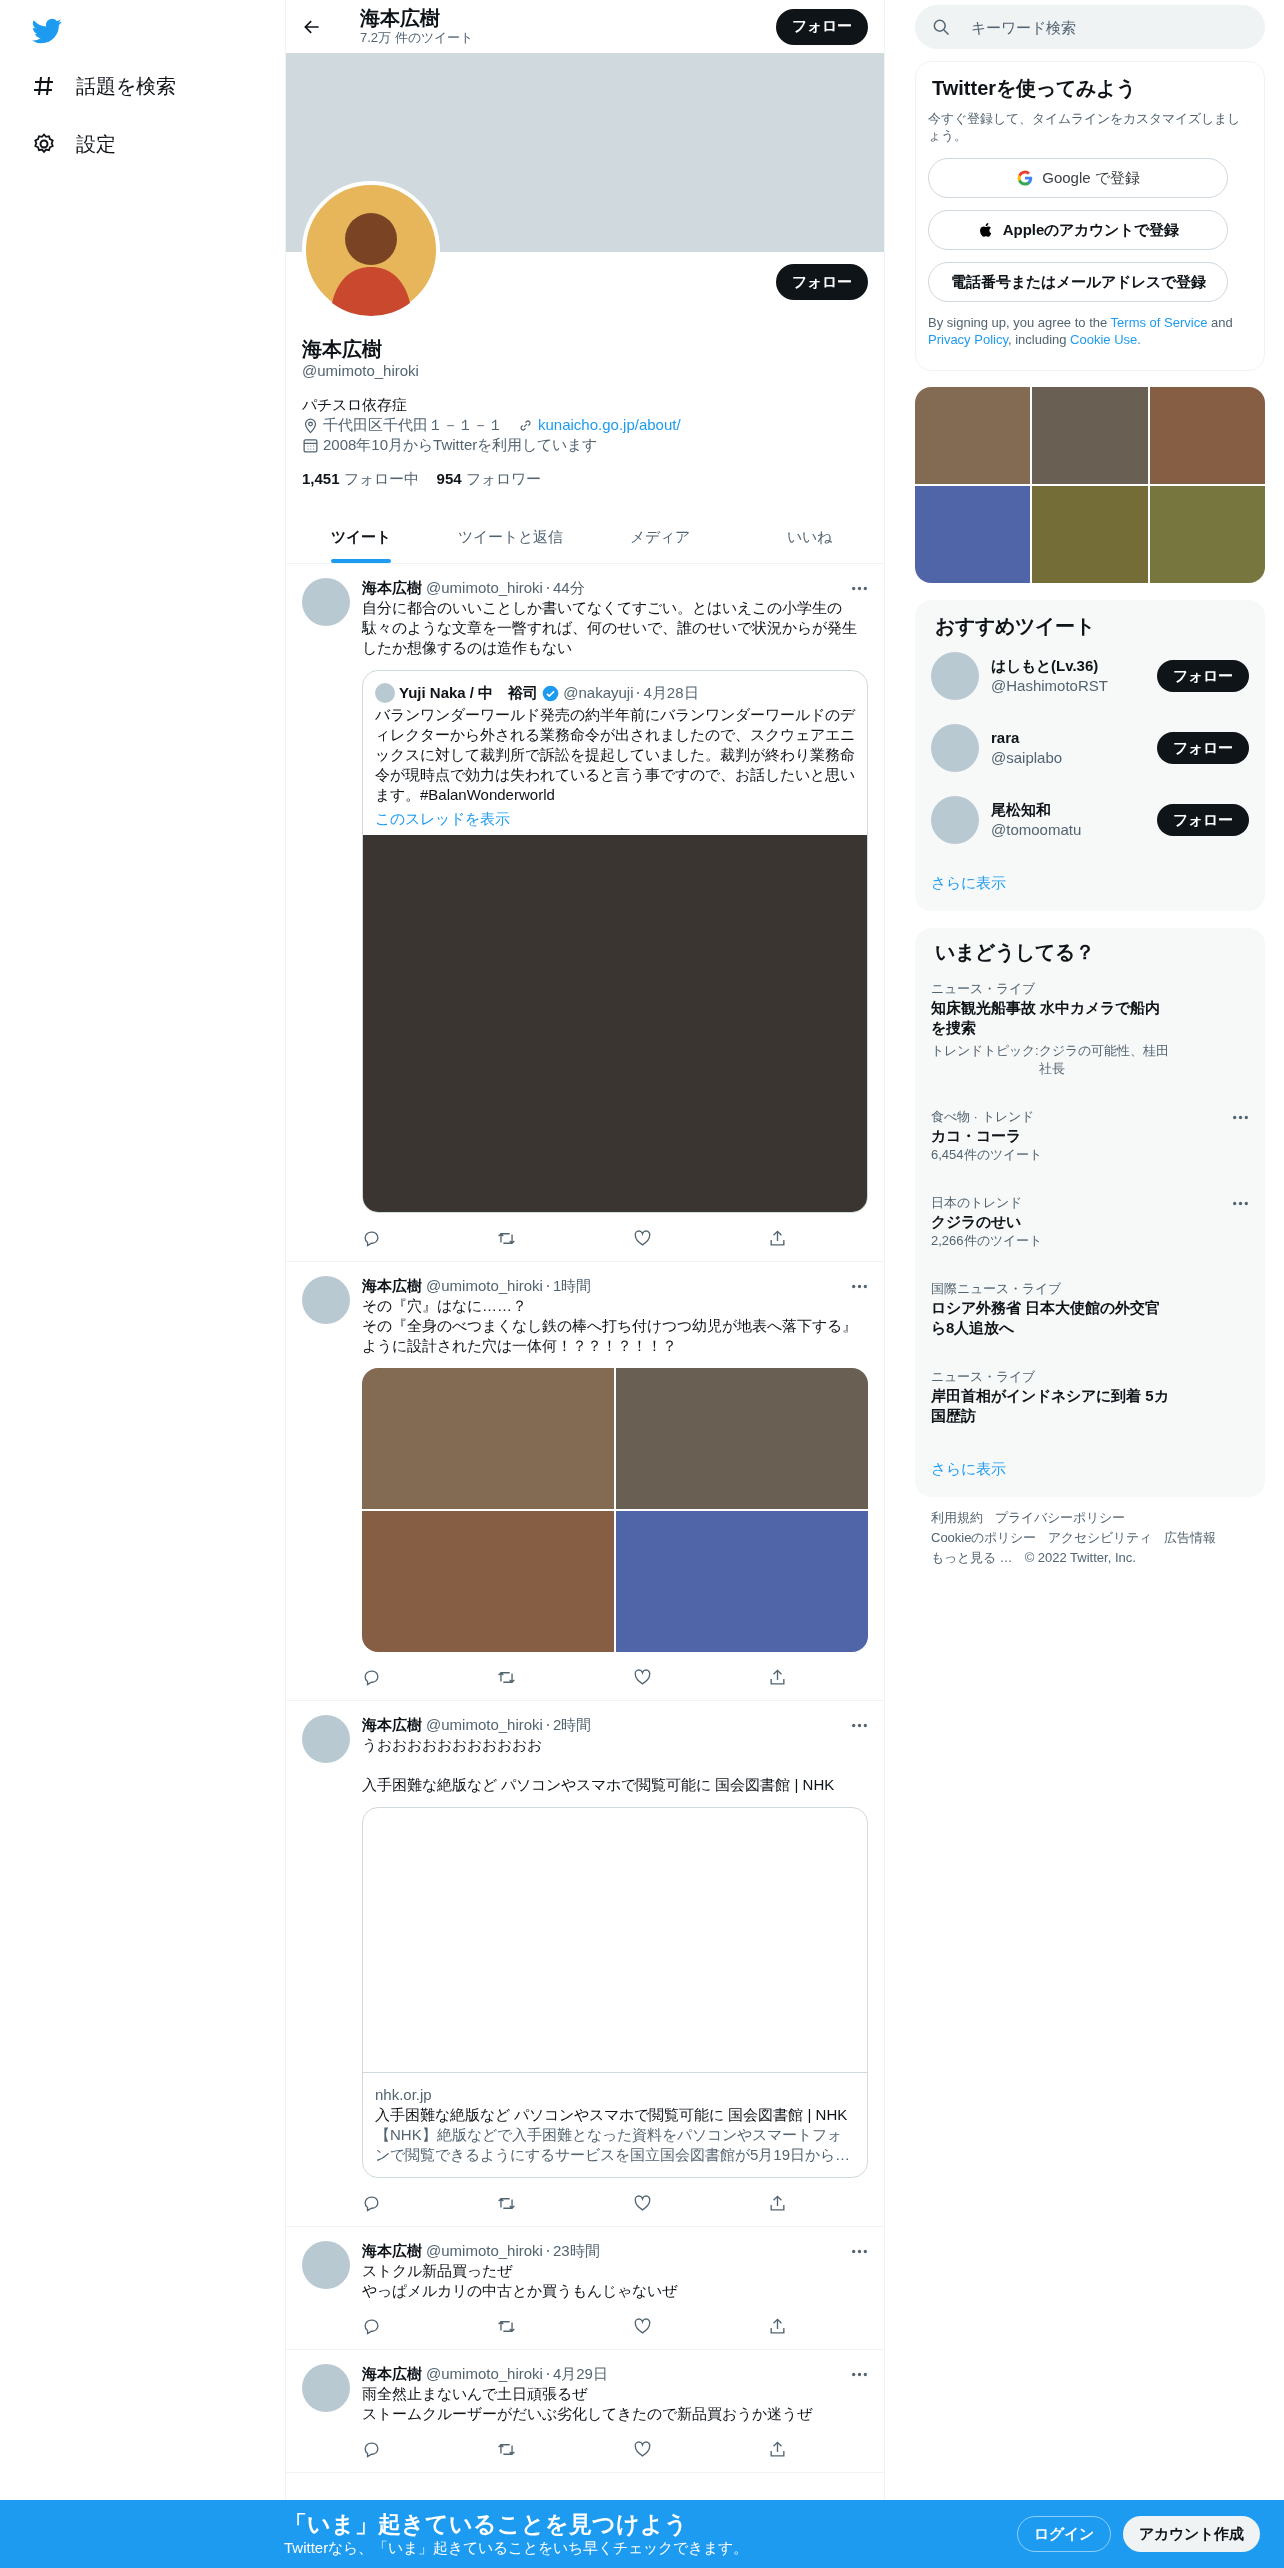 The width and height of the screenshot is (1284, 2568). Describe the element at coordinates (1068, 758) in the screenshot. I see `user-handle: @saiplabo` at that location.